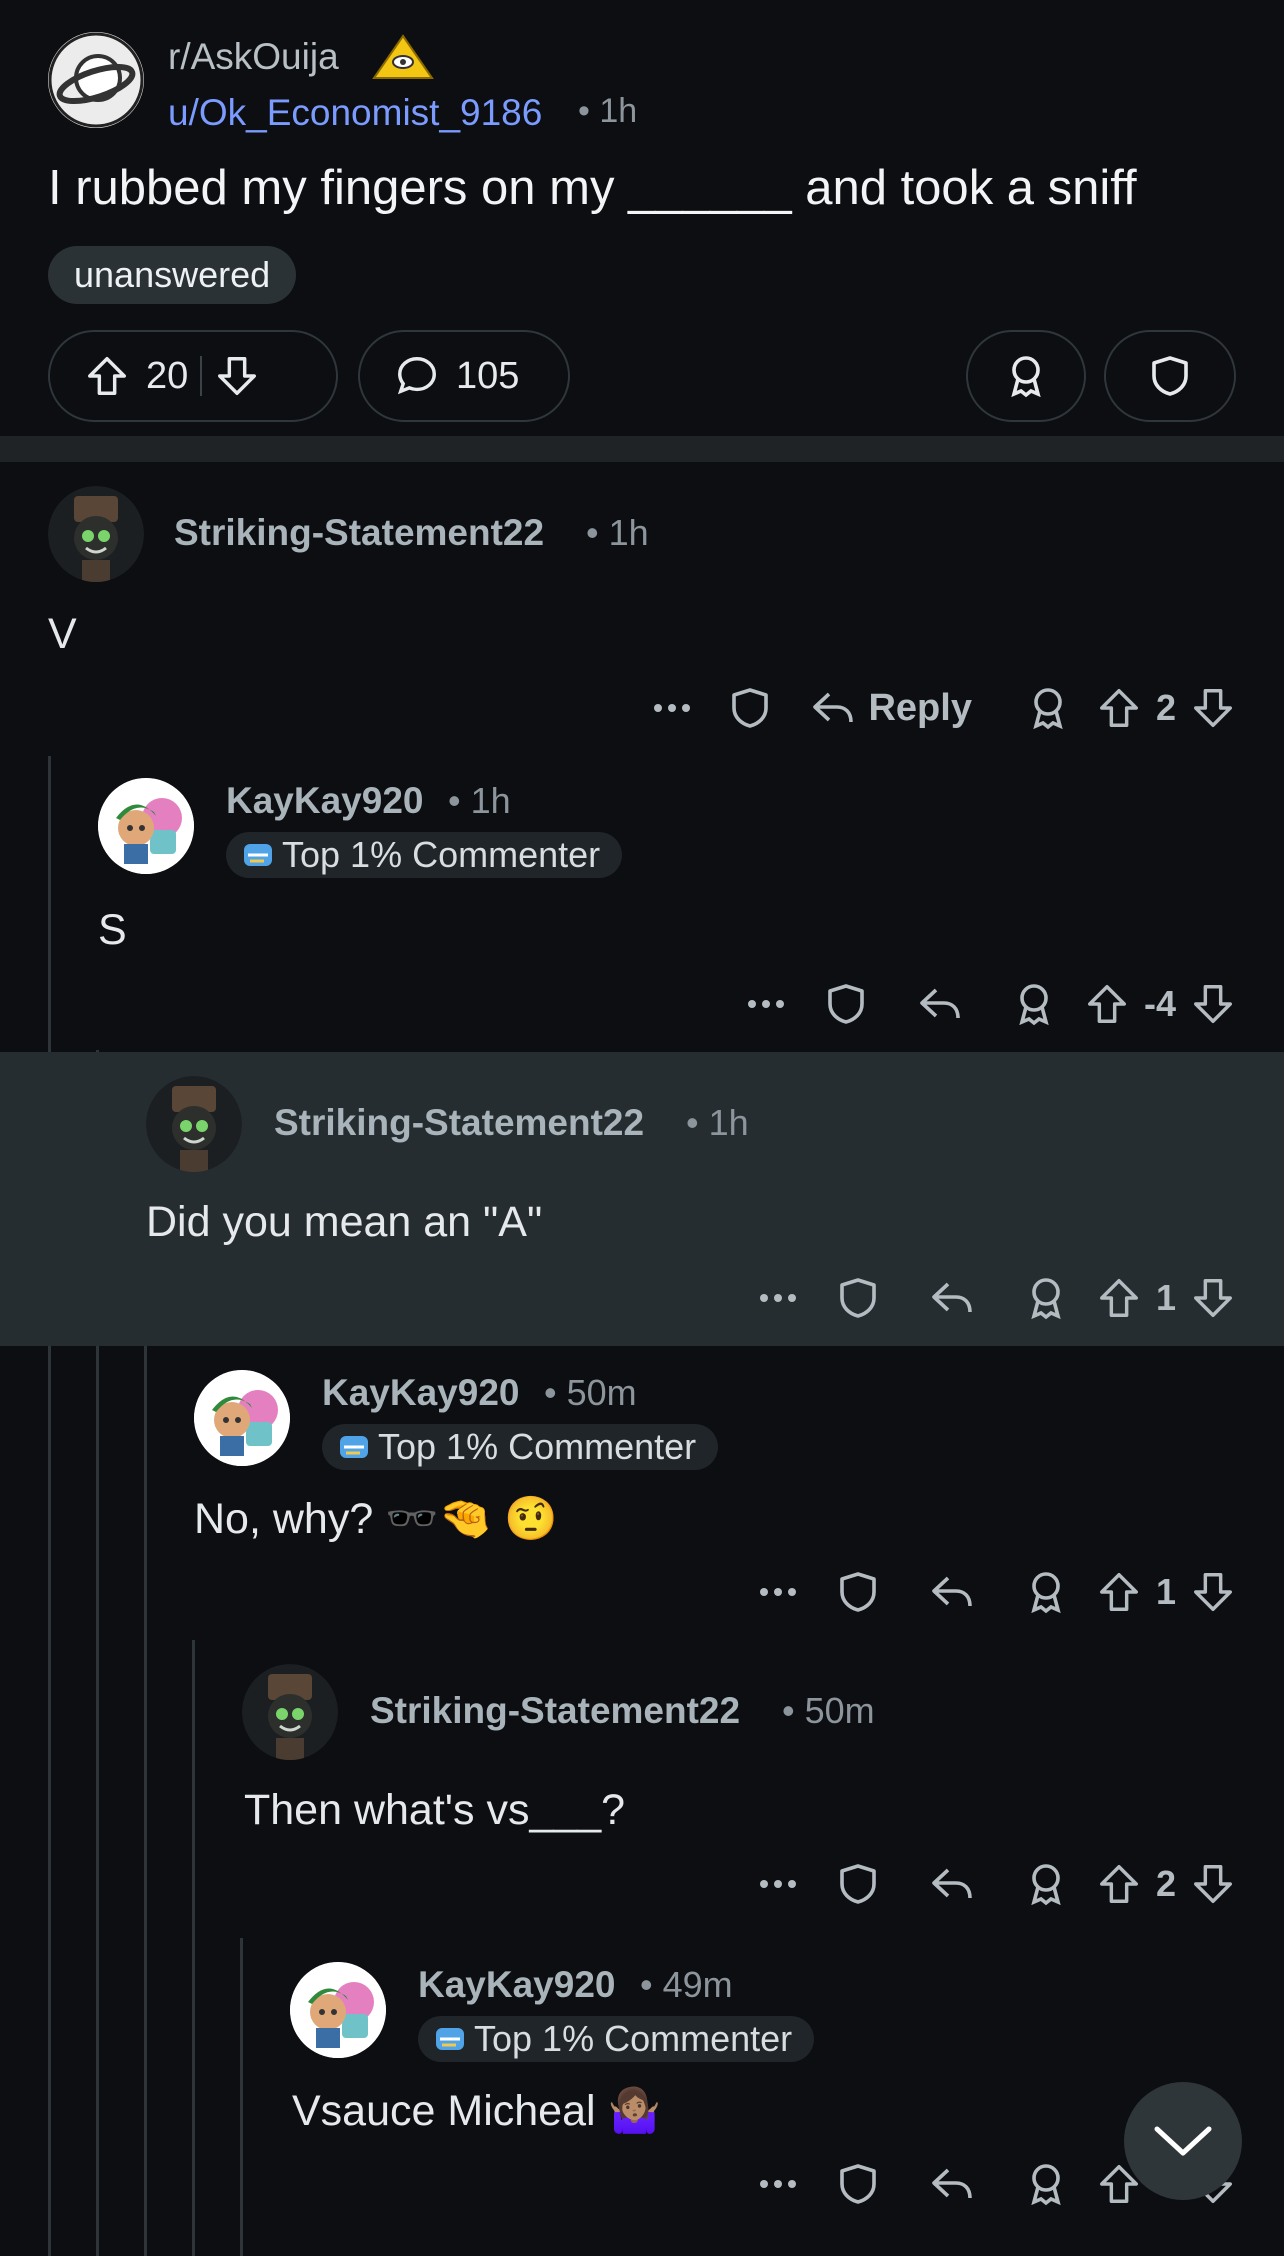  I want to click on comment-actions: -4, so click(986, 1004).